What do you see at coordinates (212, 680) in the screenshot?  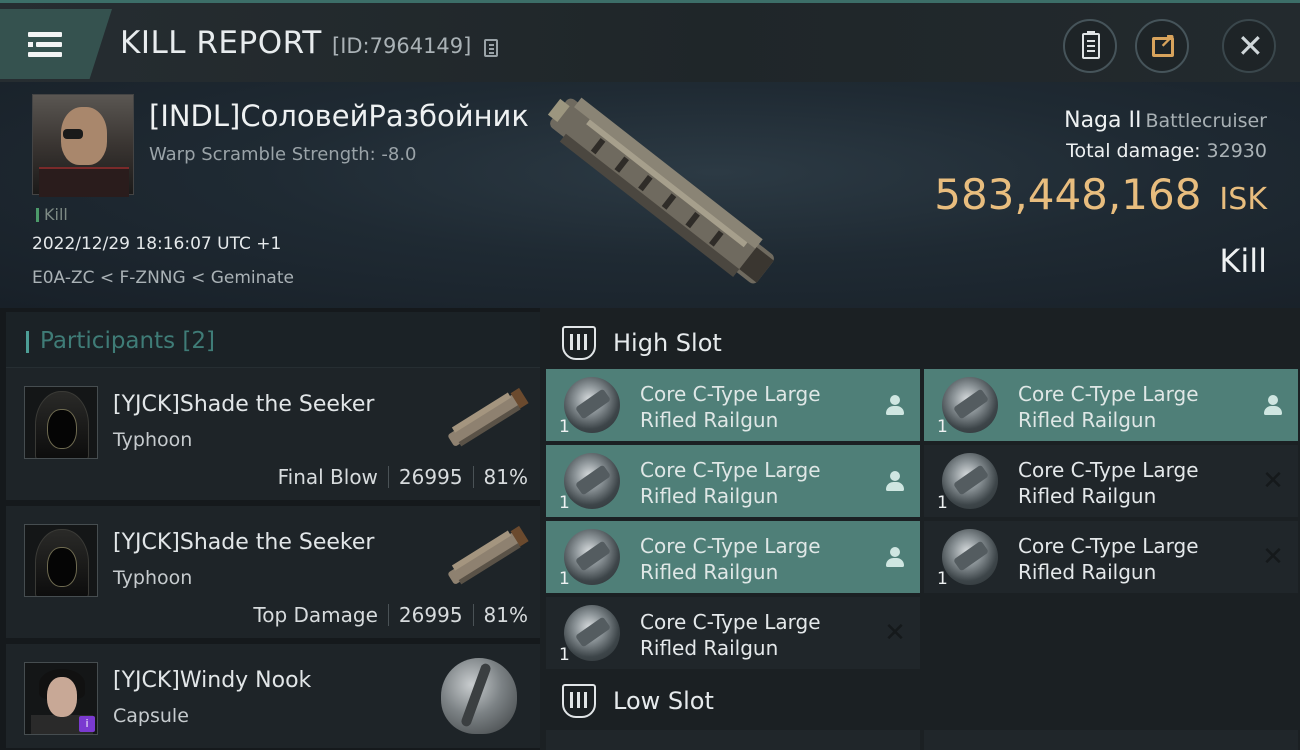 I see `participant-name: [YJCK]Windy Nook` at bounding box center [212, 680].